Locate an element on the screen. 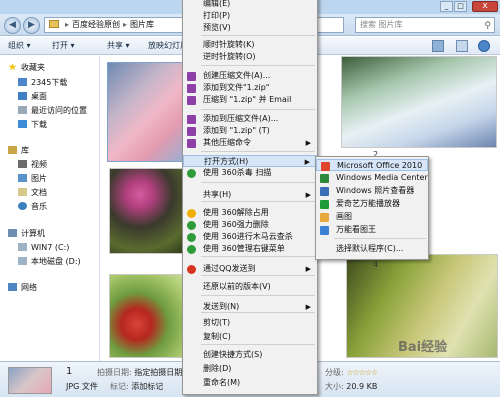 This screenshot has height=397, width=500. context-menu-item: 打开方式(H) ▶ is located at coordinates (250, 161).